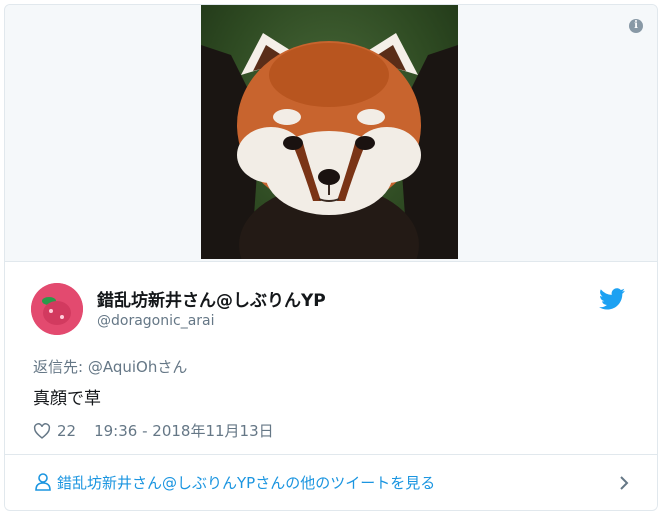  Describe the element at coordinates (211, 298) in the screenshot. I see `author-name: 錯乱坊新井さん@しぶりんYP` at that location.